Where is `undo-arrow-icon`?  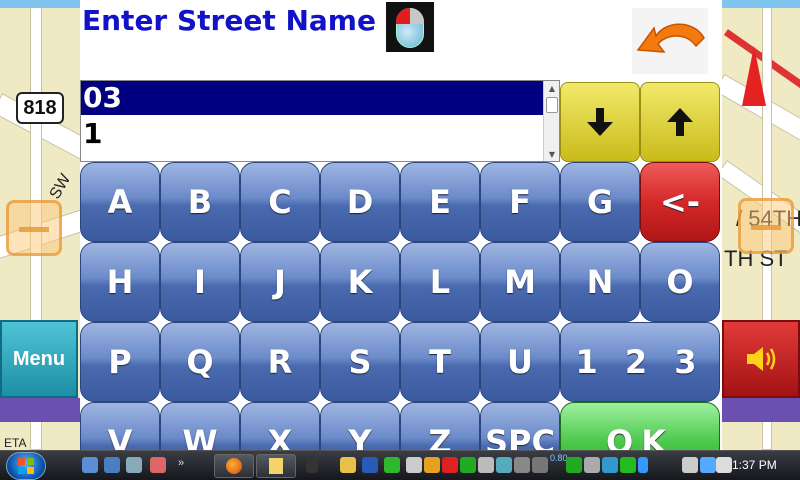 undo-arrow-icon is located at coordinates (670, 38).